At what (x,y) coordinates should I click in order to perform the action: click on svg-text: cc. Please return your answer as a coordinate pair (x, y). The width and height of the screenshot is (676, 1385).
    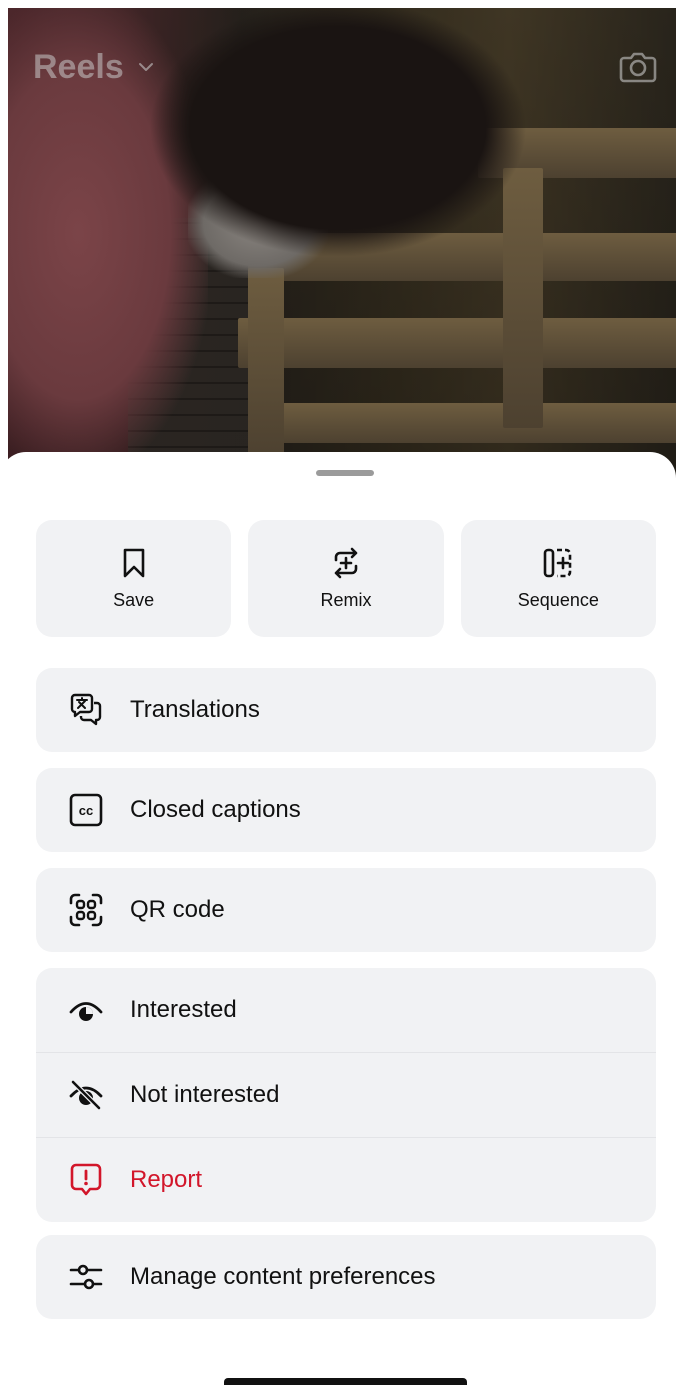
    Looking at the image, I should click on (86, 810).